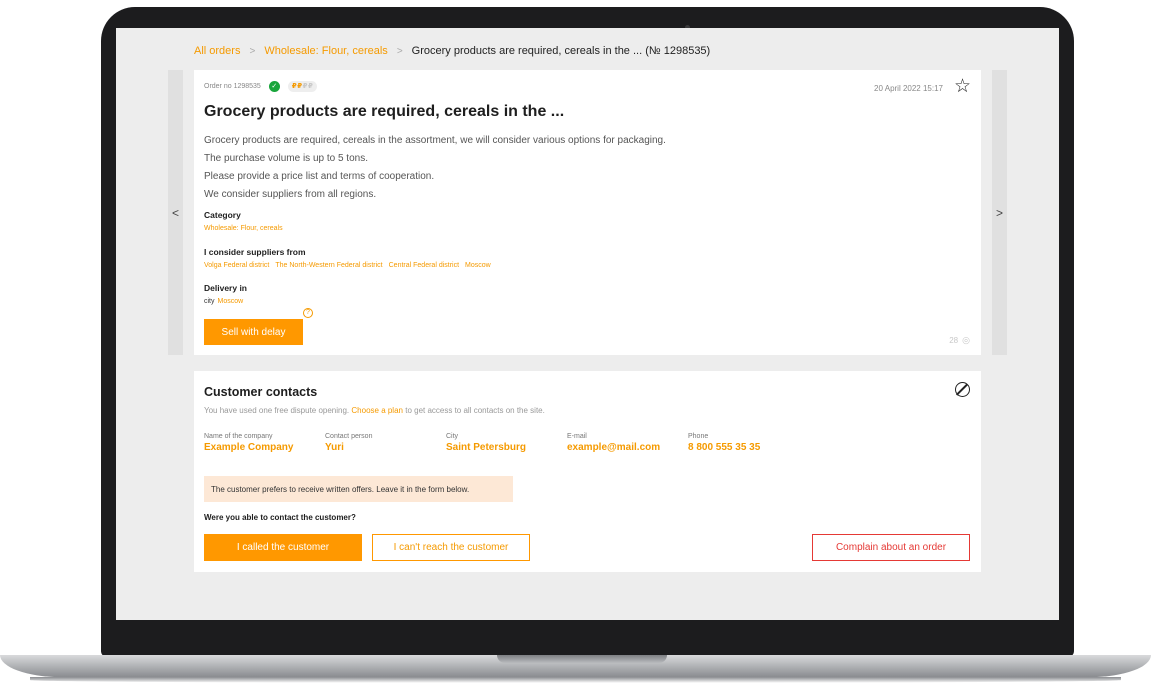 This screenshot has height=685, width=1151. What do you see at coordinates (452, 436) in the screenshot?
I see `field-label: City` at bounding box center [452, 436].